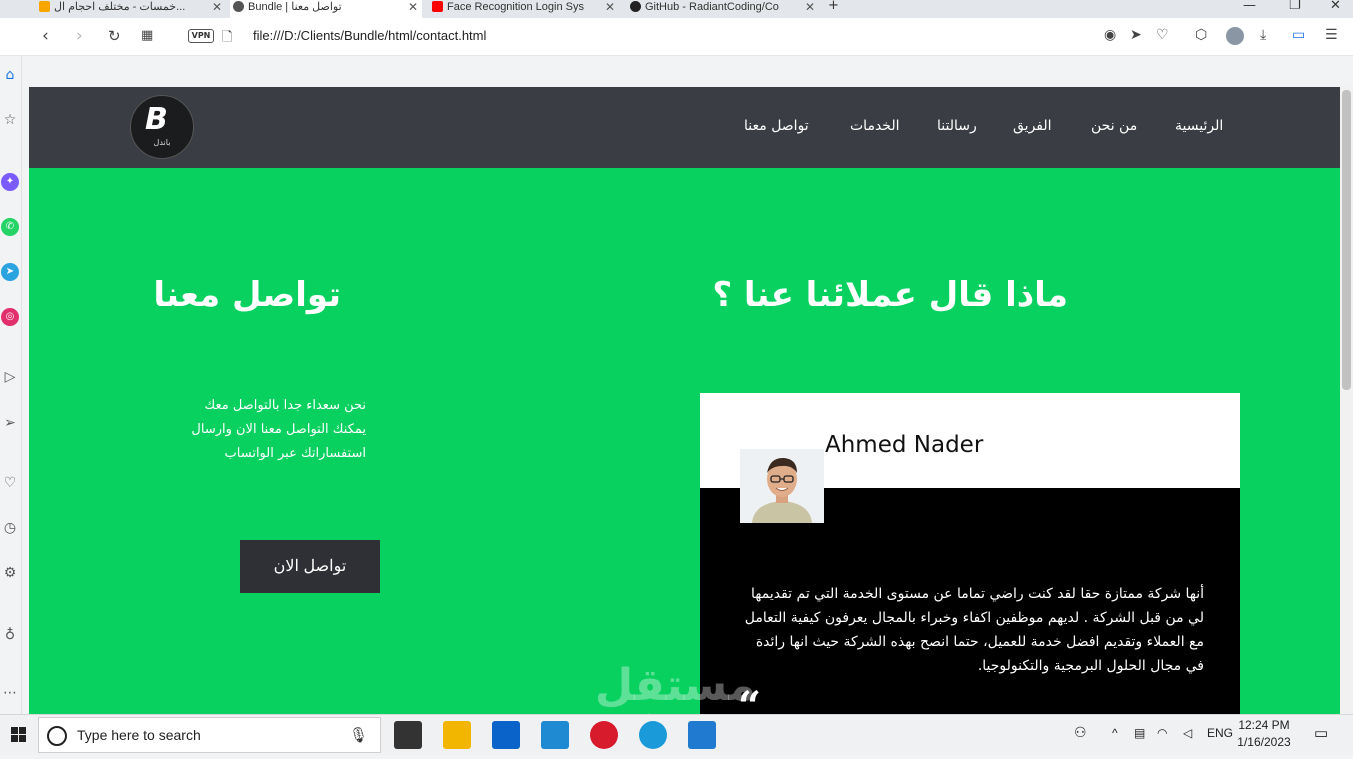 The height and width of the screenshot is (759, 1353). What do you see at coordinates (278, 429) in the screenshot?
I see `contact-line: يمكنك التواصل معنا الان وارسال` at bounding box center [278, 429].